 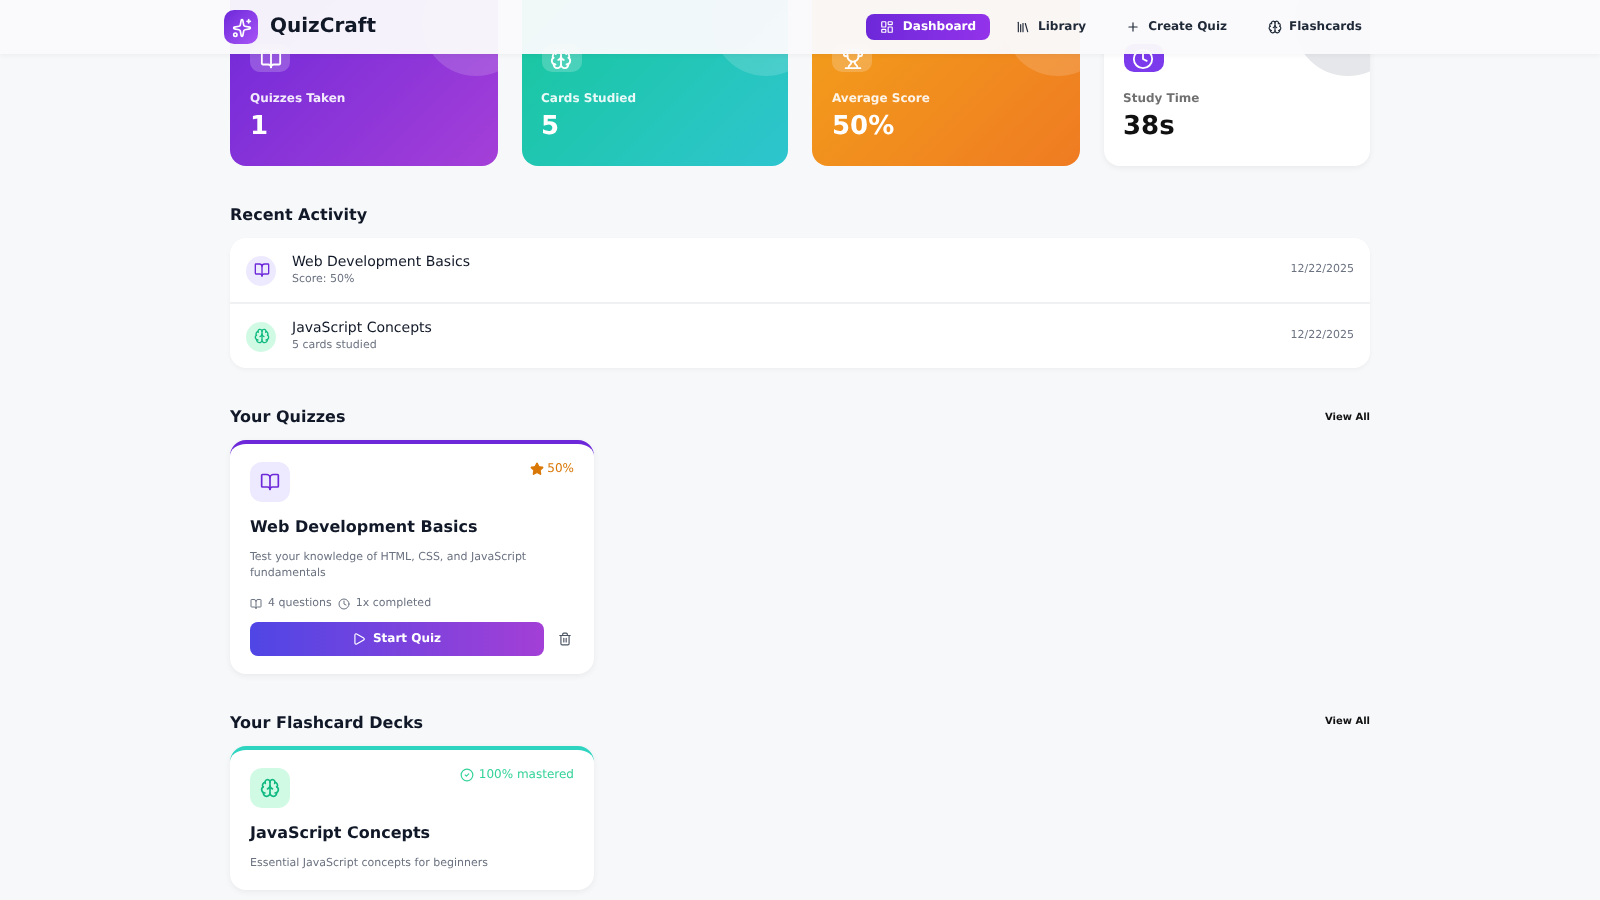 What do you see at coordinates (1023, 27) in the screenshot?
I see `books-icon` at bounding box center [1023, 27].